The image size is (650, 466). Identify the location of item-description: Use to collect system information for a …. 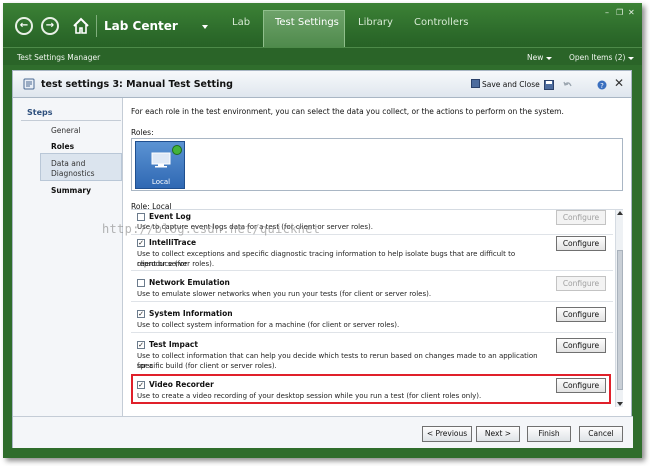
(268, 325).